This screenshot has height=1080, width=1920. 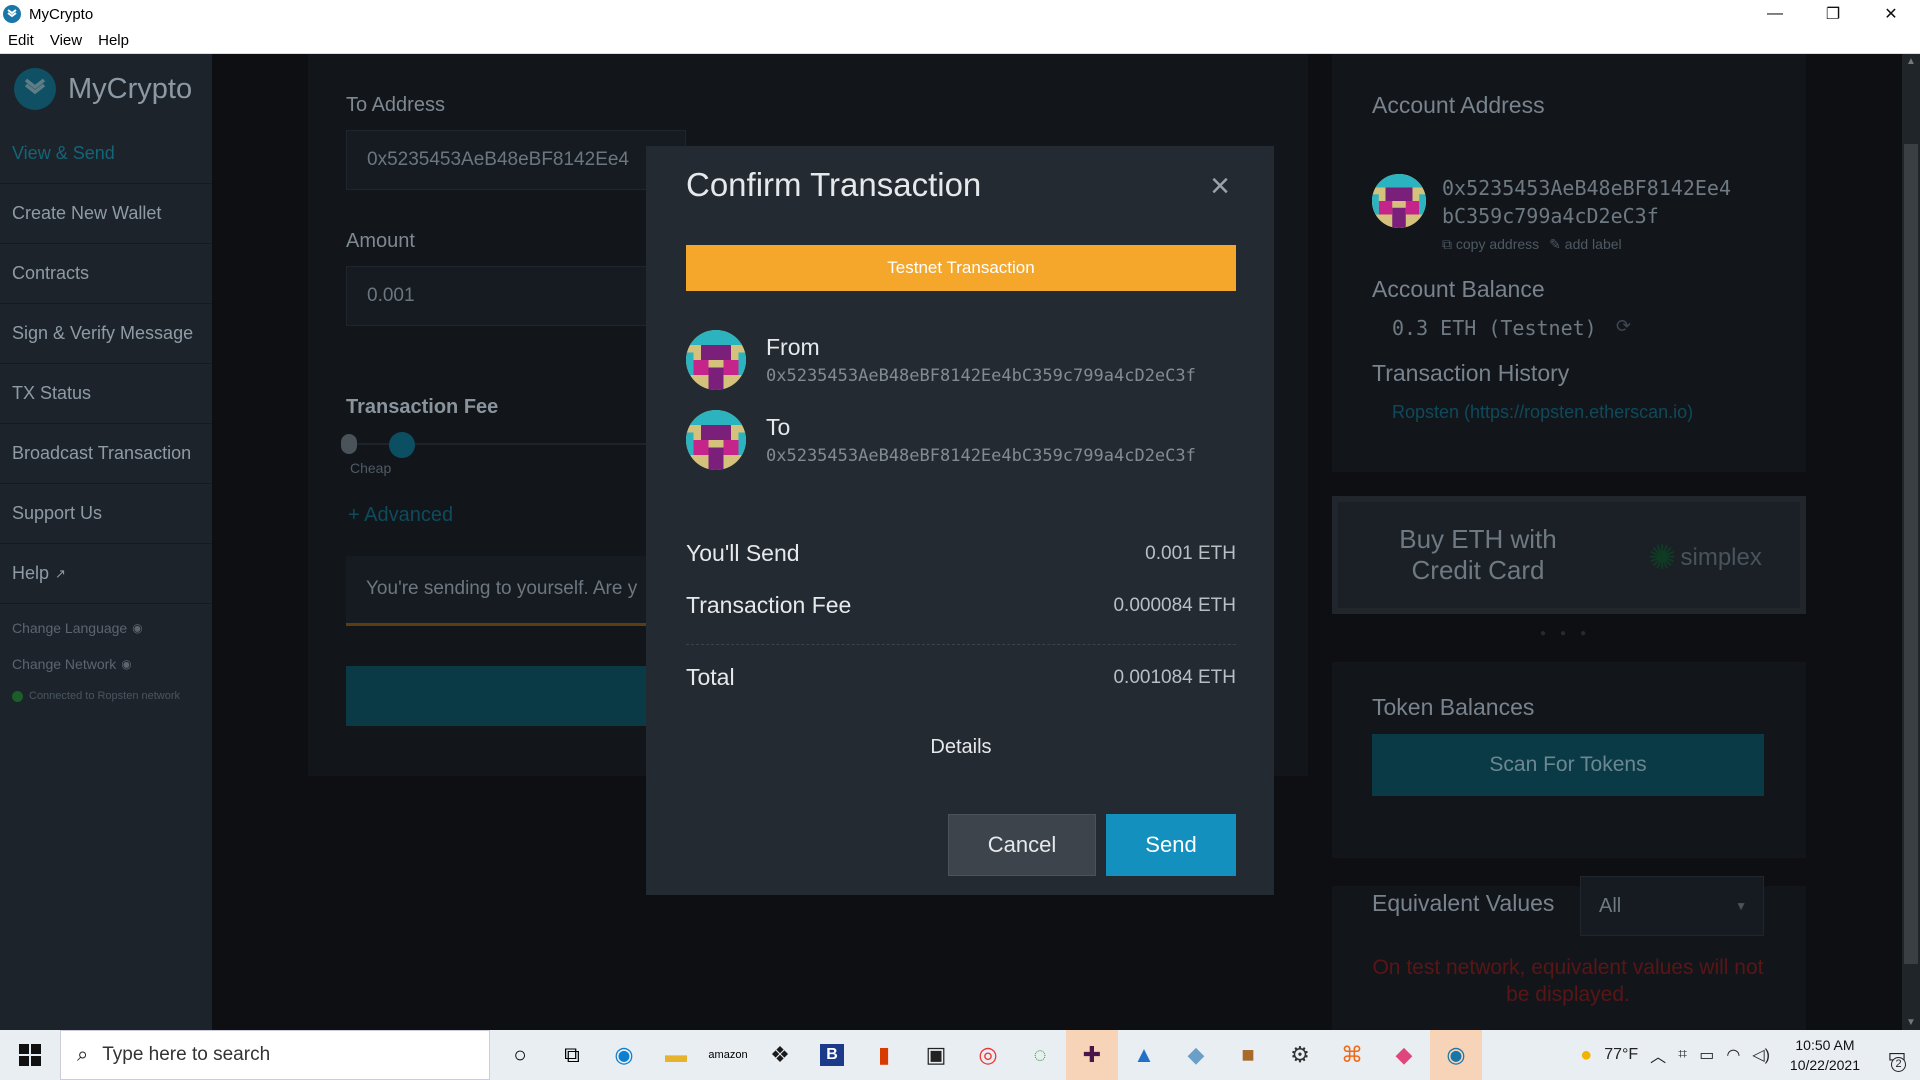 I want to click on menu-view: View, so click(x=66, y=40).